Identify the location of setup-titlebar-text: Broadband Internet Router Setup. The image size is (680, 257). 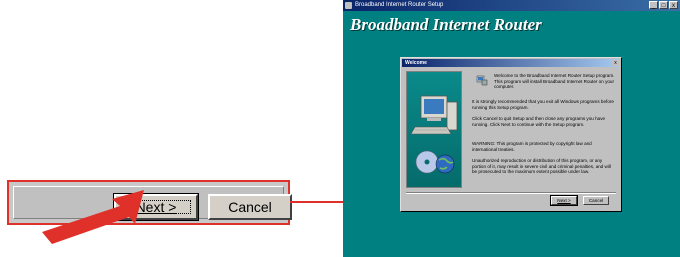
(399, 5).